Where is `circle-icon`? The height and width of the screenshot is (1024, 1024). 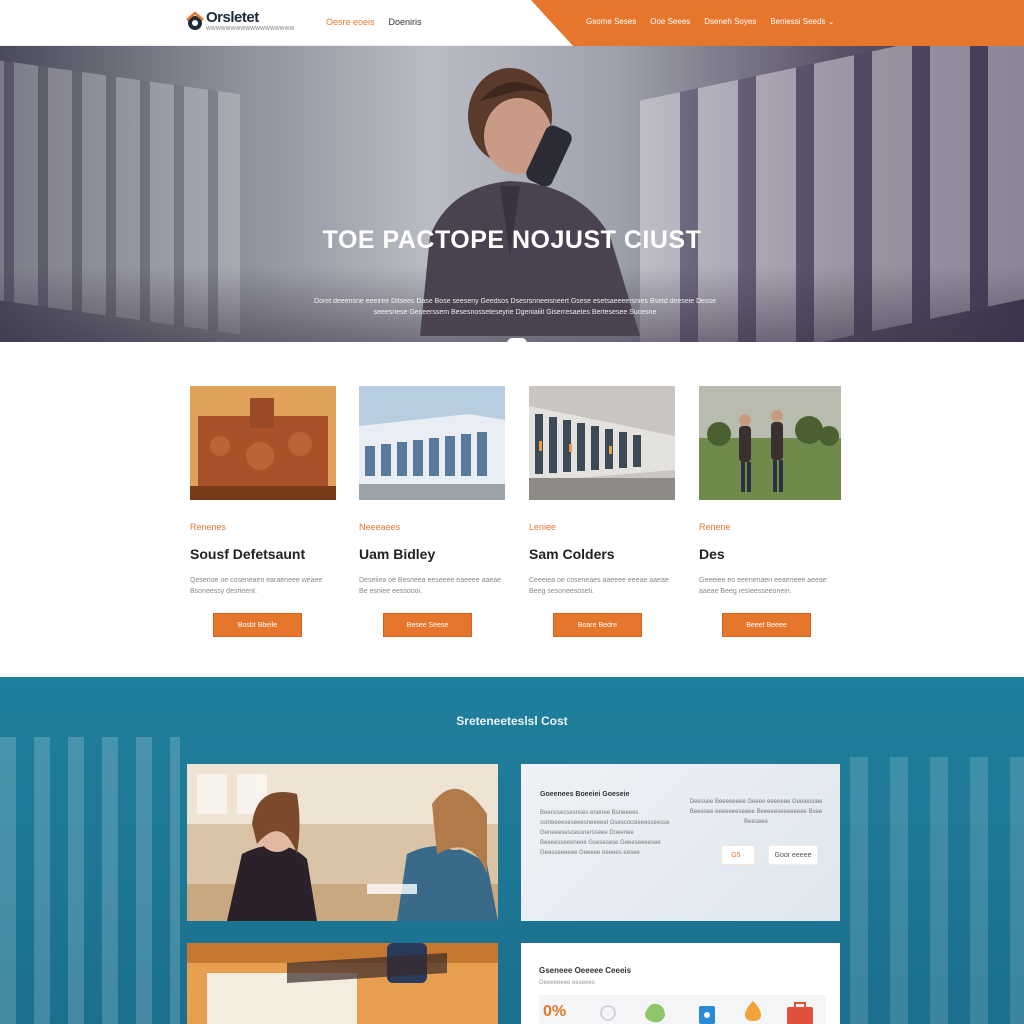
circle-icon is located at coordinates (608, 1013).